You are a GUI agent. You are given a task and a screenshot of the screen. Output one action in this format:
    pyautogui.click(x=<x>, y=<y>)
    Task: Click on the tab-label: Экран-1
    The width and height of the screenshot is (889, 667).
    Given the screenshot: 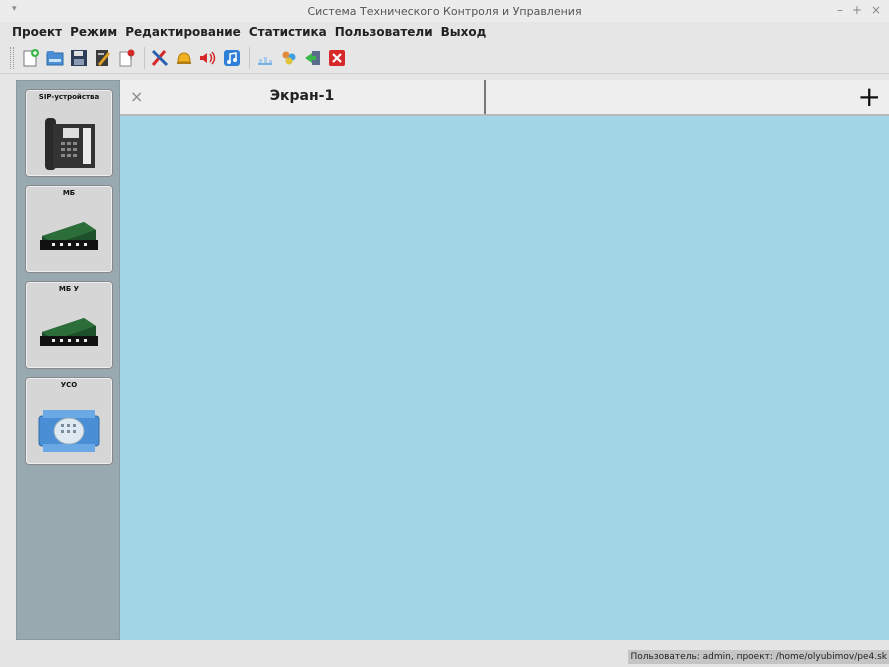 What is the action you would take?
    pyautogui.click(x=302, y=96)
    